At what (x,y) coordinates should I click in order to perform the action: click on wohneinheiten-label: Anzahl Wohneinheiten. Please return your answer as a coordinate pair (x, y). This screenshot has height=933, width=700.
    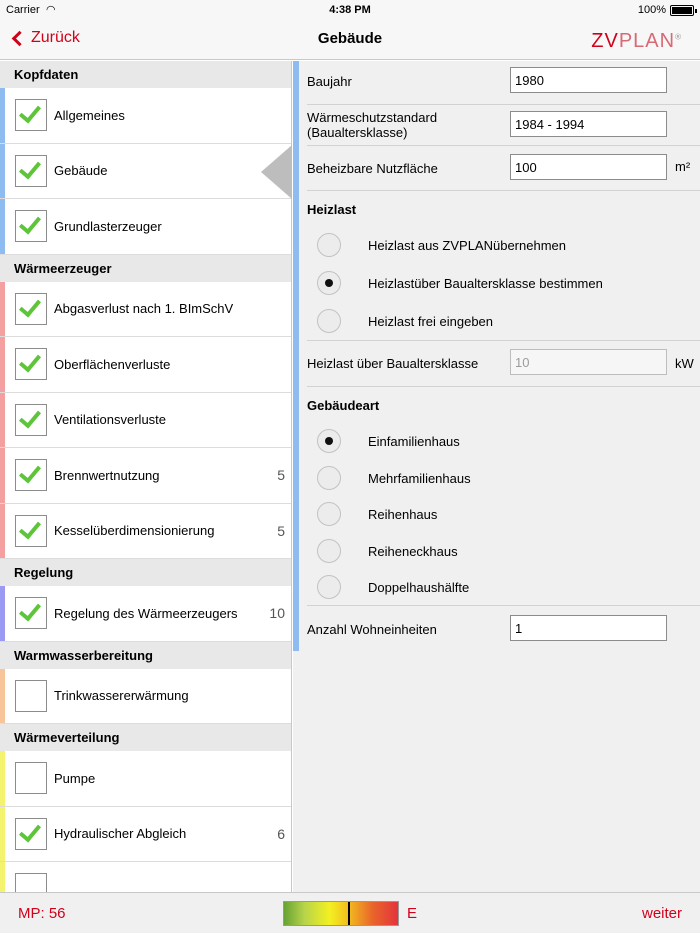
    Looking at the image, I should click on (372, 629).